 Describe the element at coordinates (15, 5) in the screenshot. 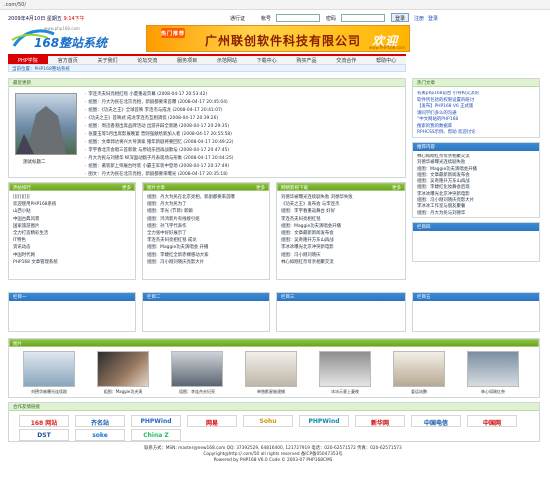

I see `address-url: .com/50/` at that location.